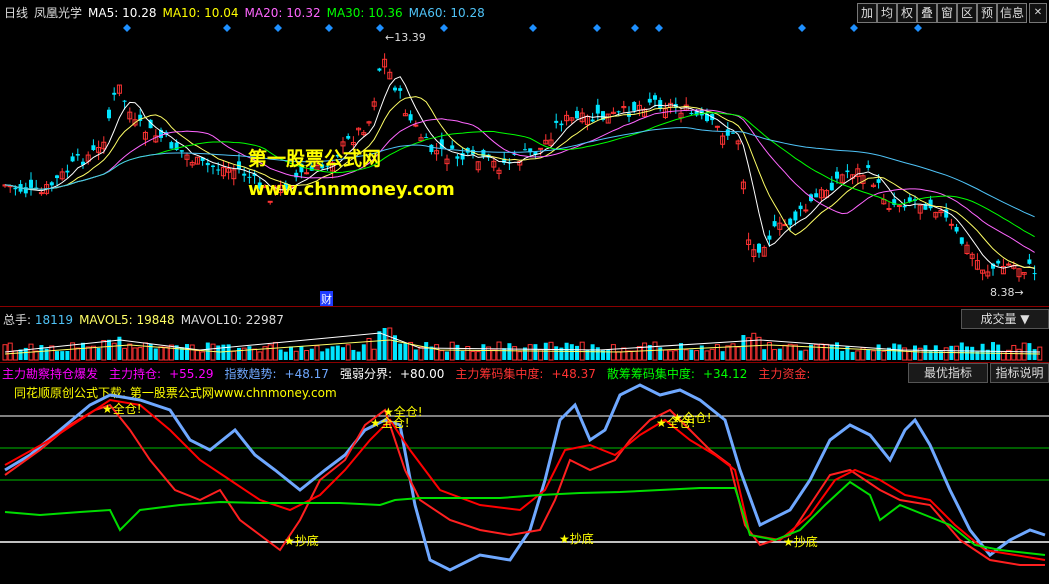  What do you see at coordinates (161, 374) in the screenshot?
I see `indicator-legend-item: 主力持仓: +55.29` at bounding box center [161, 374].